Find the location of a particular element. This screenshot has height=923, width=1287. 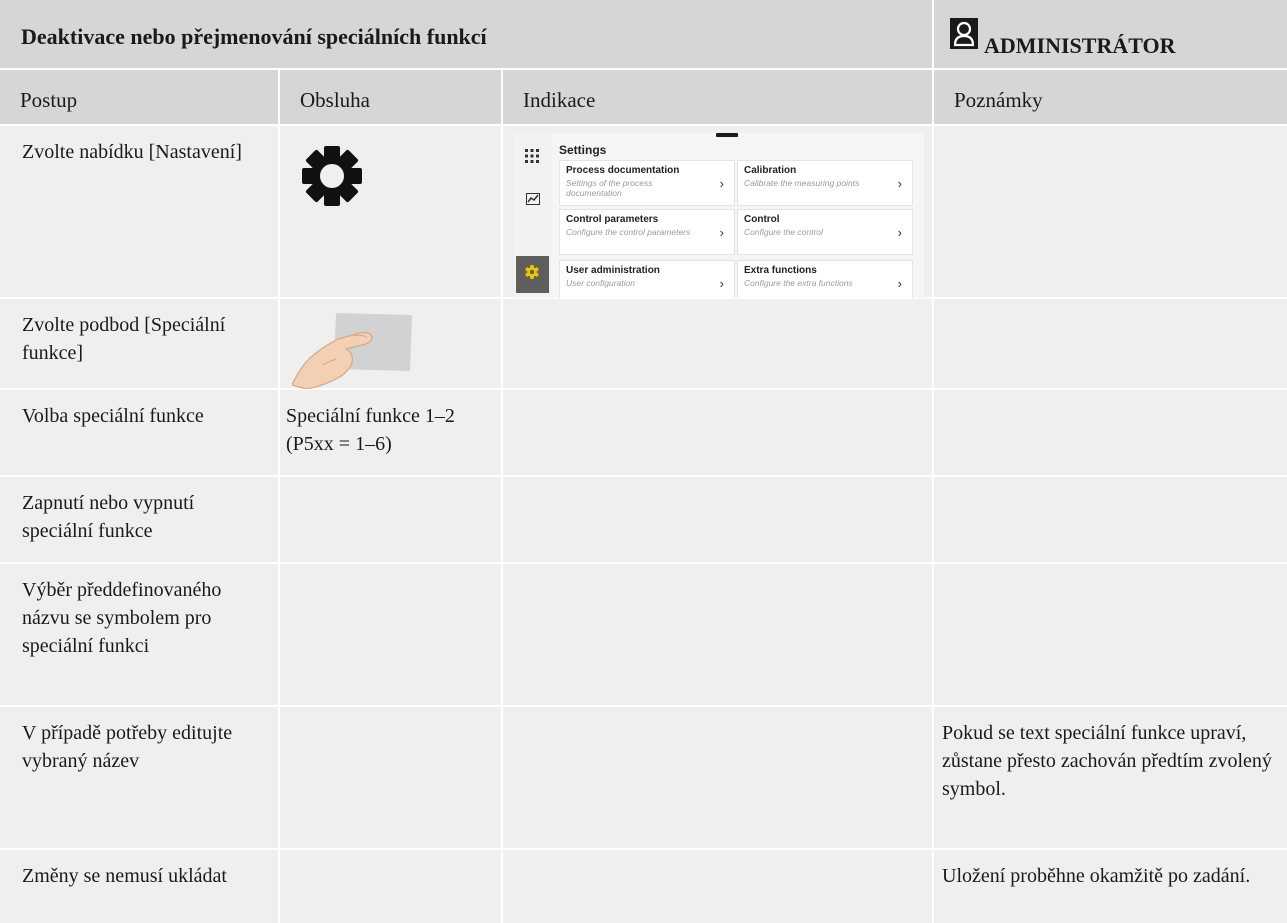

hand-tap-icon is located at coordinates (352, 351).